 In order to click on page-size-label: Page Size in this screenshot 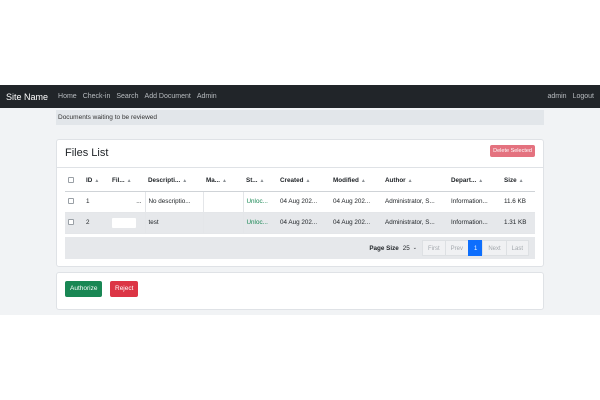, I will do `click(384, 248)`.